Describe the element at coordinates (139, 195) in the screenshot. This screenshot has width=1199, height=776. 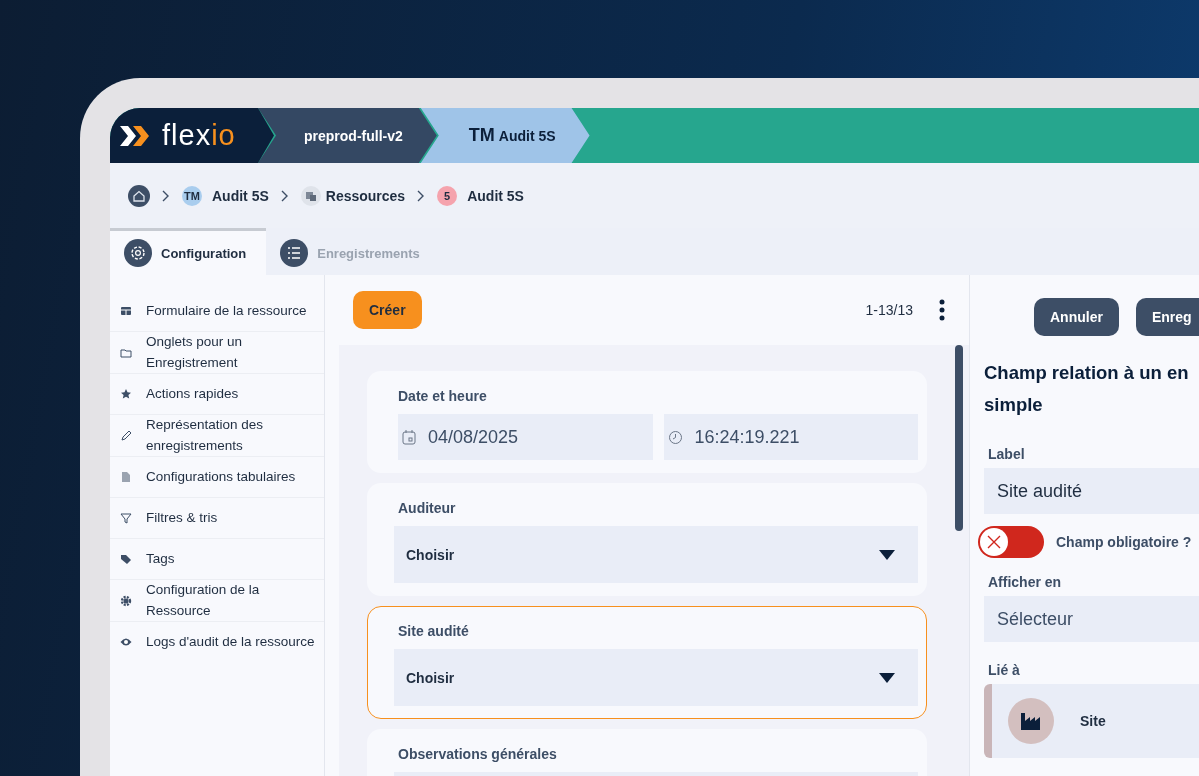
I see `home-icon` at that location.